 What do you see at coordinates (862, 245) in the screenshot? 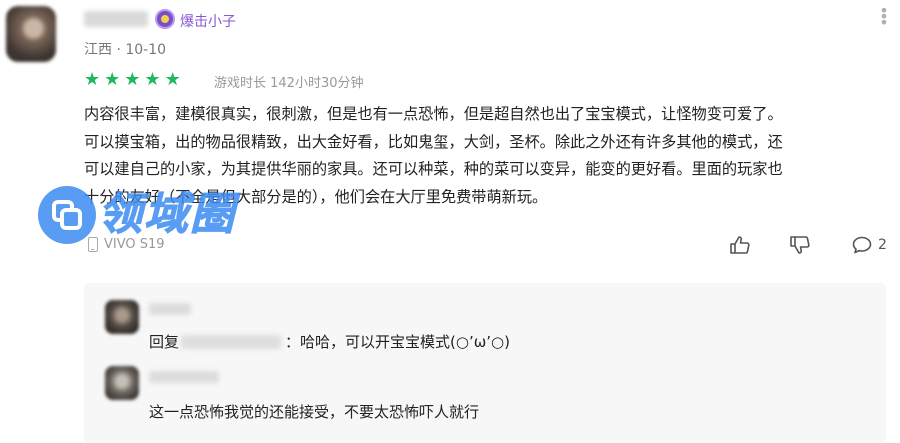
I see `comment-icon` at bounding box center [862, 245].